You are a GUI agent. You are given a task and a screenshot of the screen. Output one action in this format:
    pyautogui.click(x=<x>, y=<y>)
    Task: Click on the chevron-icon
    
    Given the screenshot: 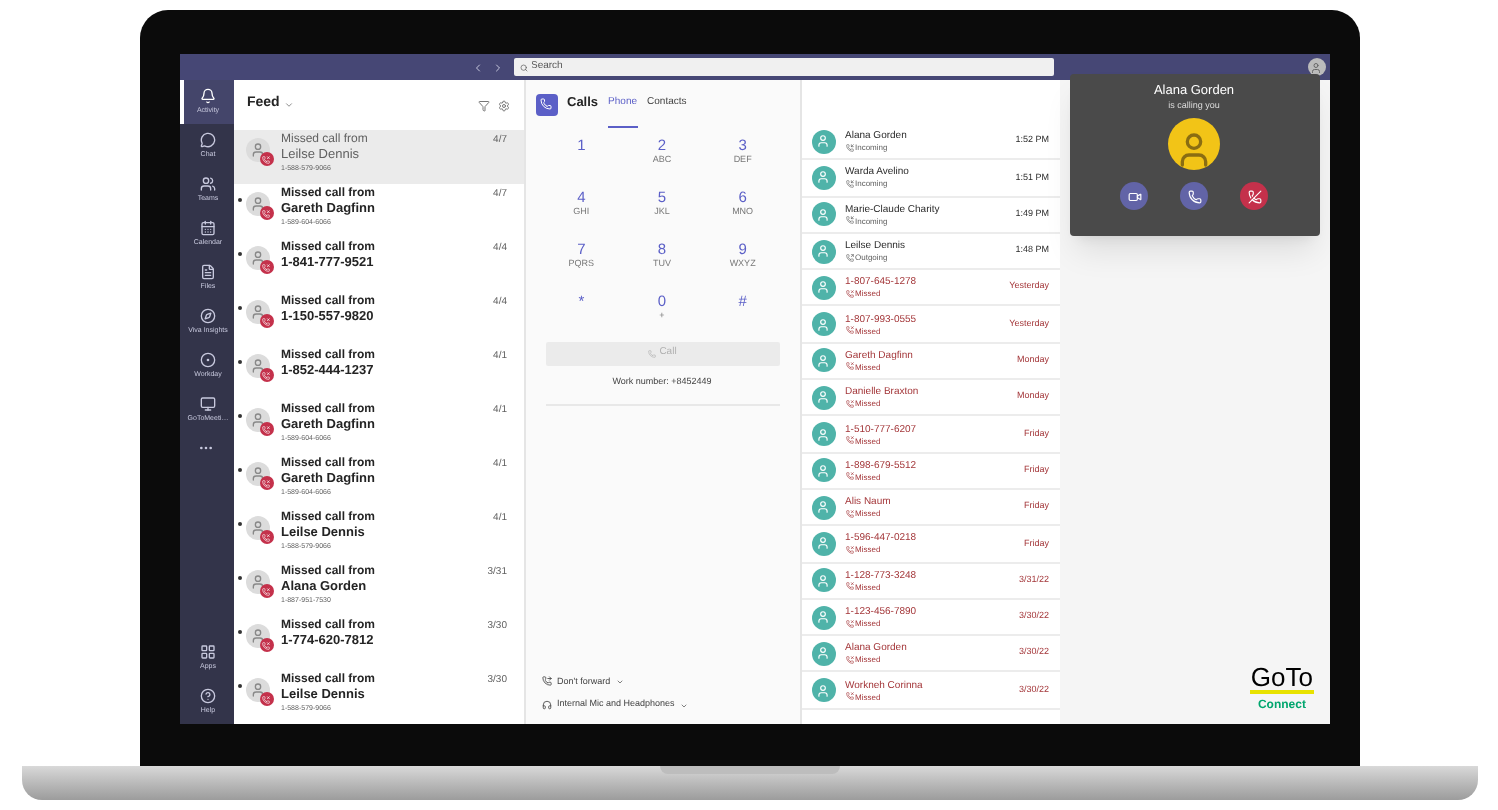 What is the action you would take?
    pyautogui.click(x=288, y=105)
    